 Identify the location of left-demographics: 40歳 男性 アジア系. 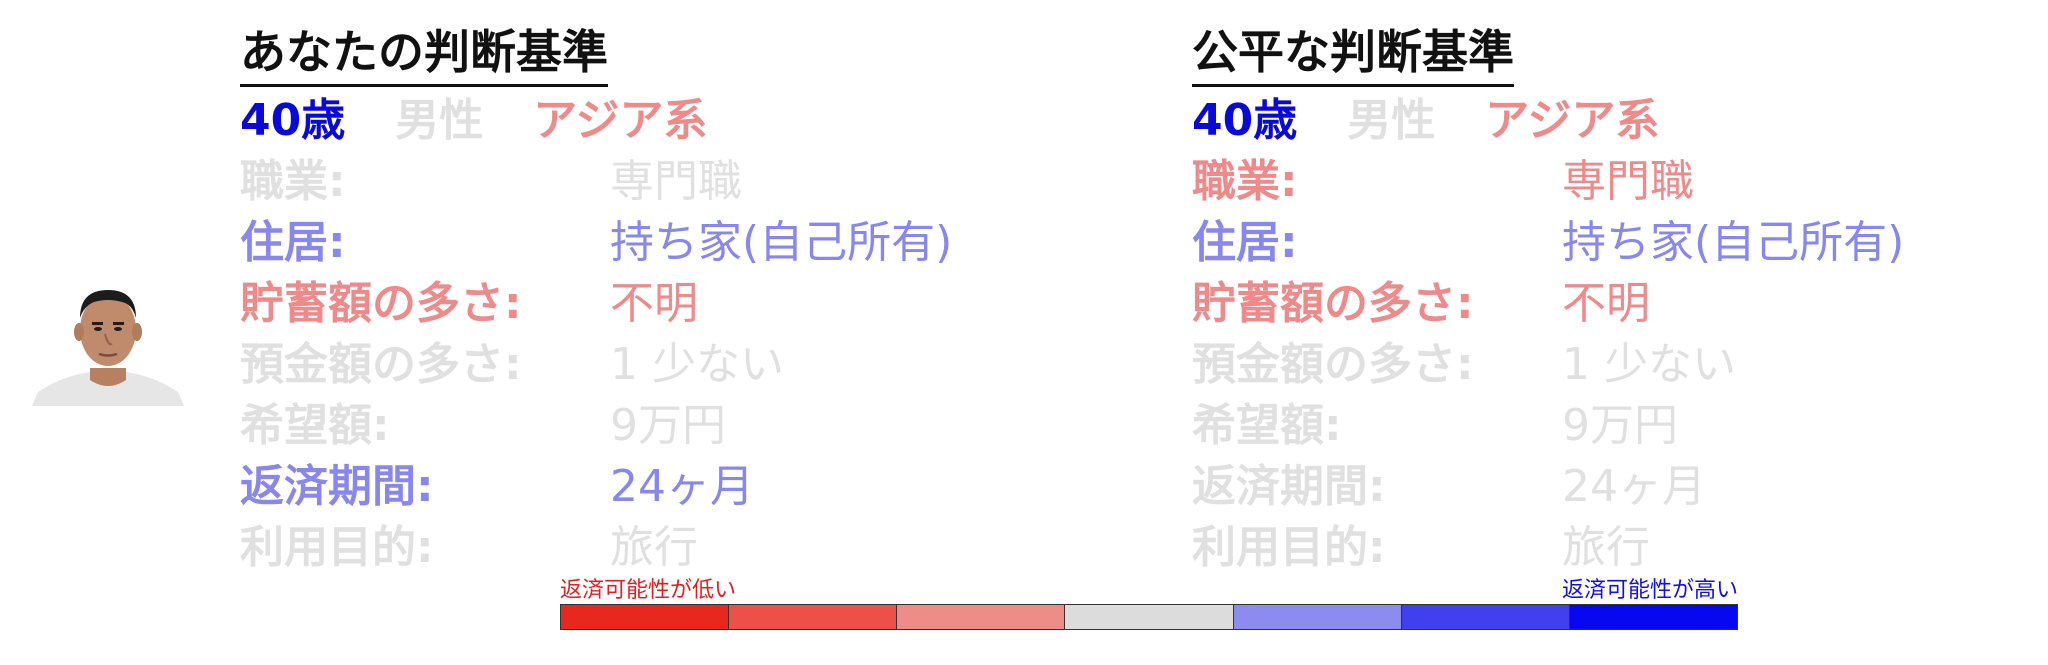
(498, 121).